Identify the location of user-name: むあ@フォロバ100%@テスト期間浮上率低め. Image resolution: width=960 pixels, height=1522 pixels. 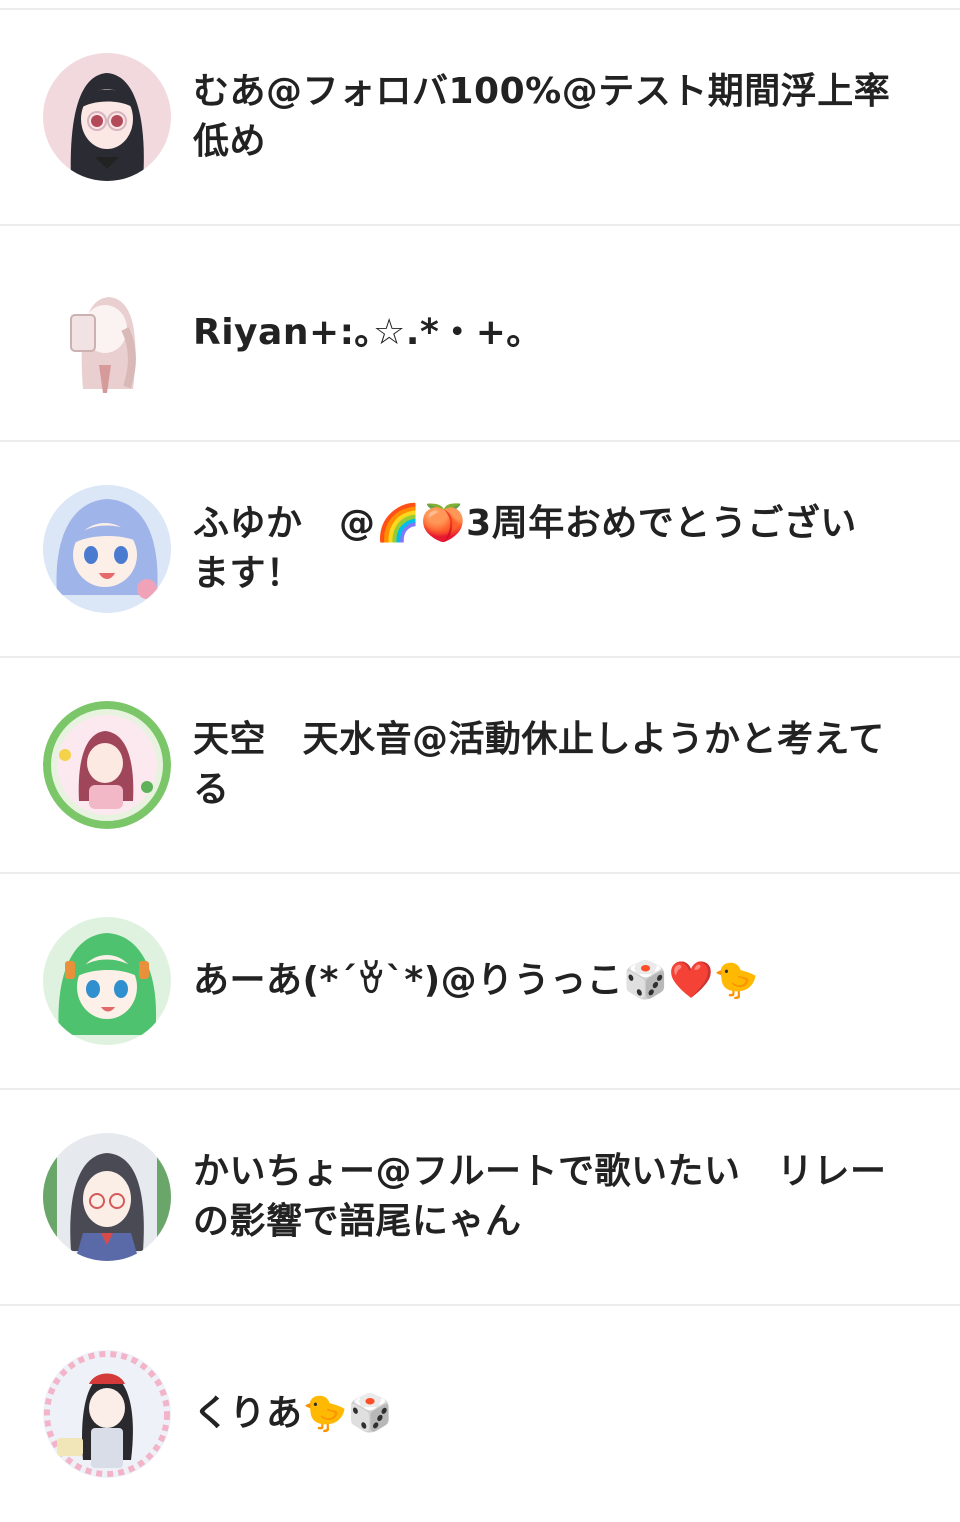
(543, 117).